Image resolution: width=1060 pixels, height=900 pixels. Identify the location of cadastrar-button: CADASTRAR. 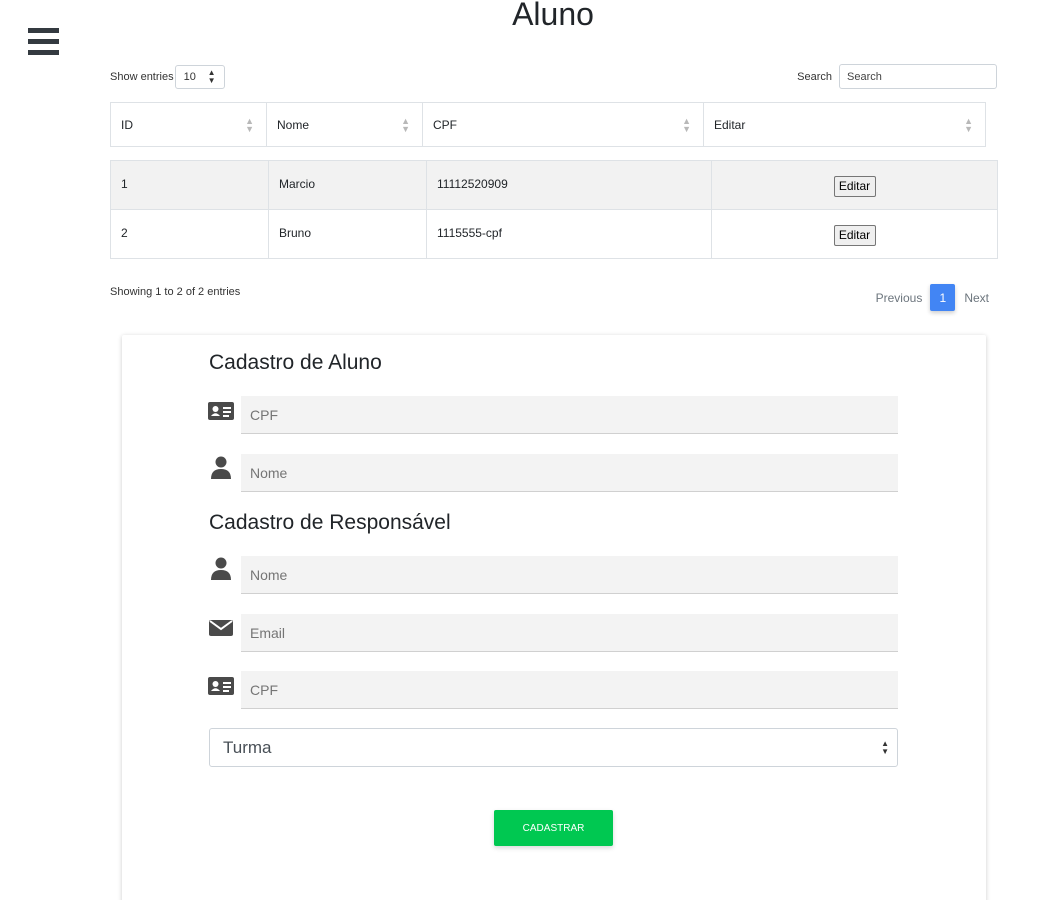
(553, 828).